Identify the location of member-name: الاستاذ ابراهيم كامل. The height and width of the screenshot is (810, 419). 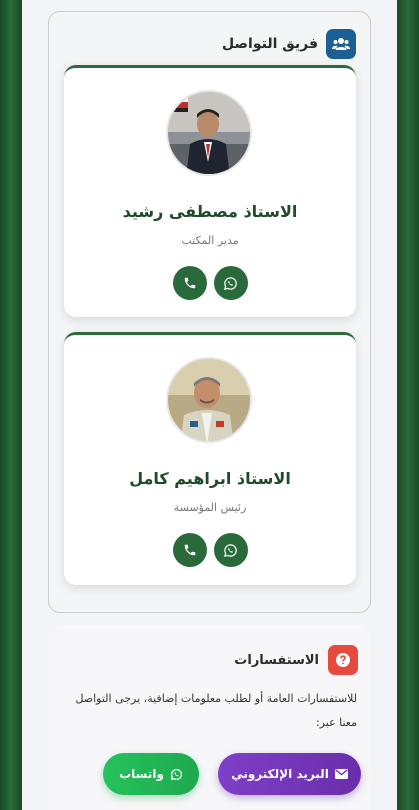
(210, 478).